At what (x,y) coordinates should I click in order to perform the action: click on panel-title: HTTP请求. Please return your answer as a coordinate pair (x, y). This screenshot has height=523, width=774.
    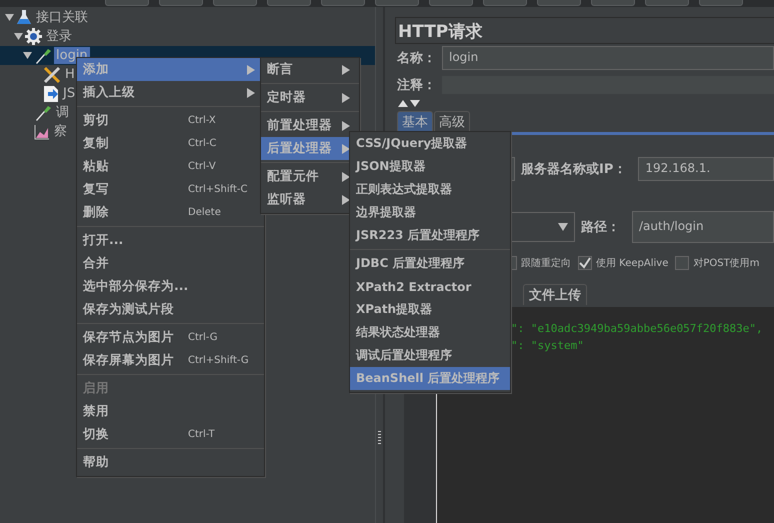
    Looking at the image, I should click on (440, 32).